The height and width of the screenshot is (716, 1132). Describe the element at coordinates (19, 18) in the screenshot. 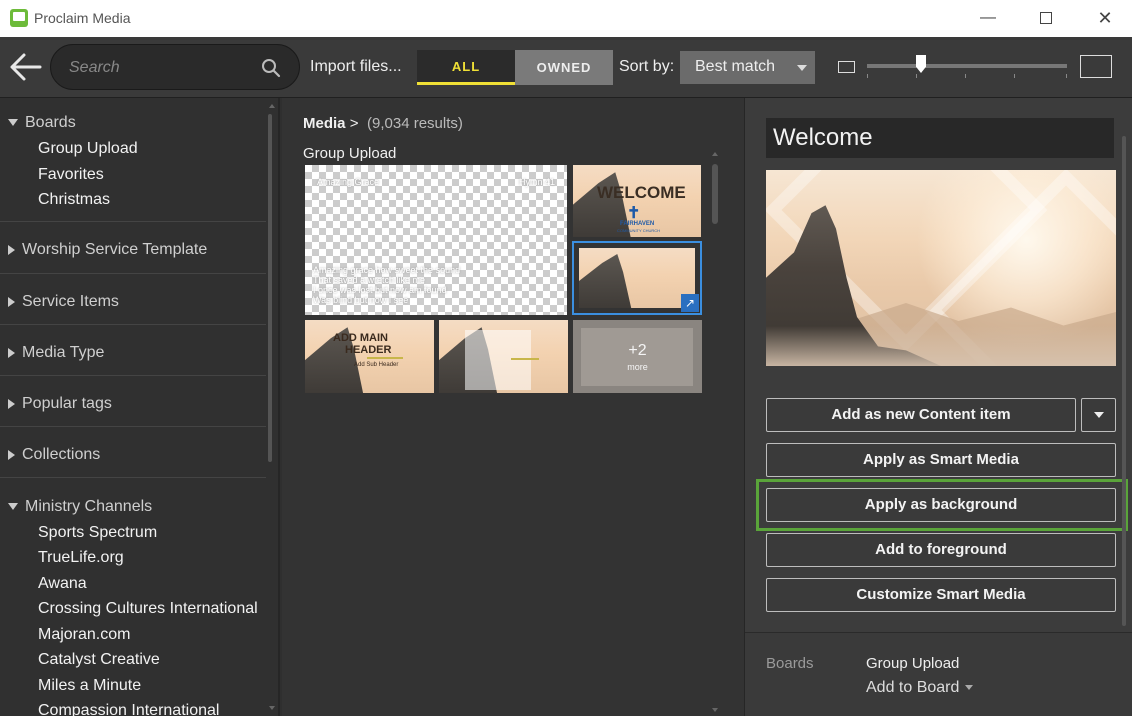

I see `proclaim-app-icon` at that location.